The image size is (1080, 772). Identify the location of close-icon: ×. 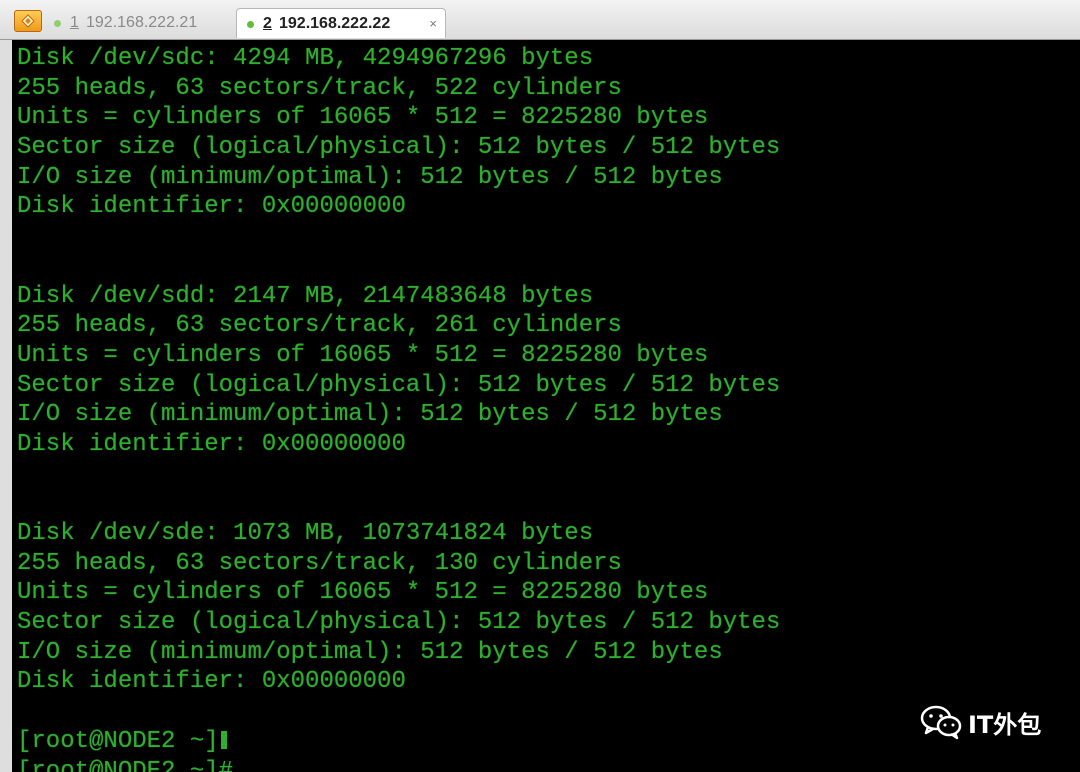
(433, 24).